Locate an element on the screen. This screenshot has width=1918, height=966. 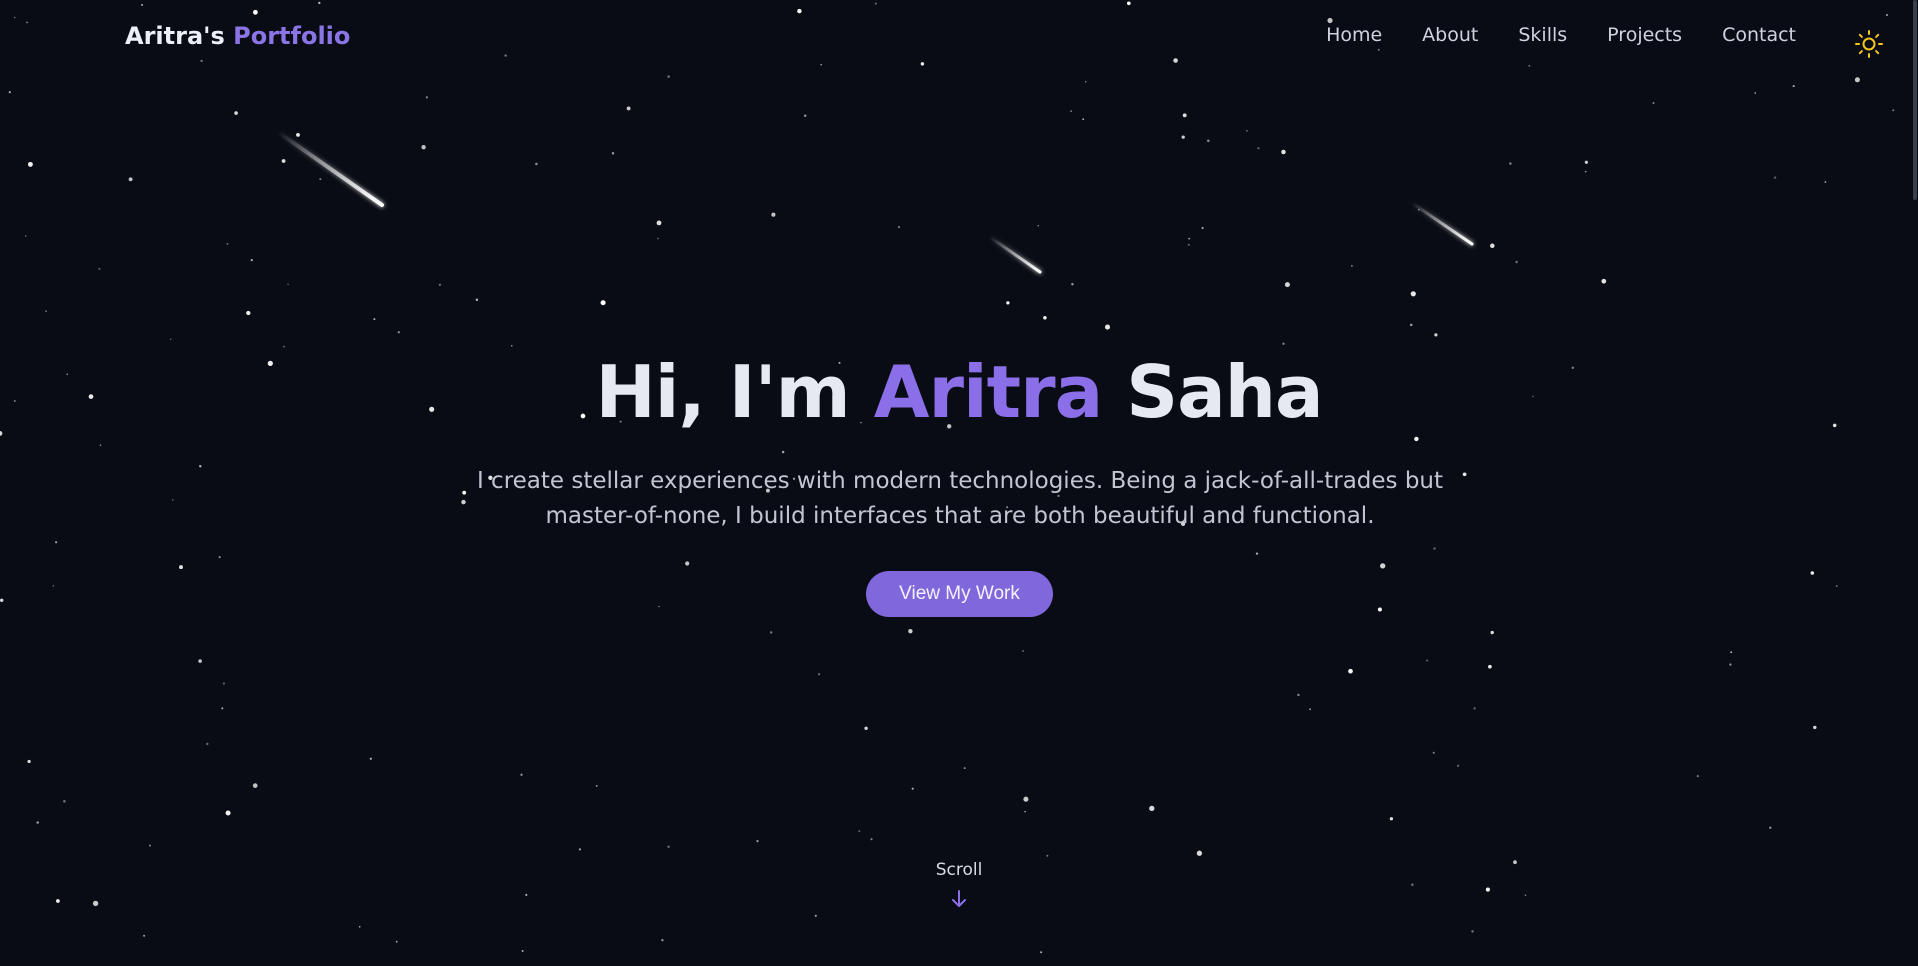
scroll-label: Scroll is located at coordinates (959, 870).